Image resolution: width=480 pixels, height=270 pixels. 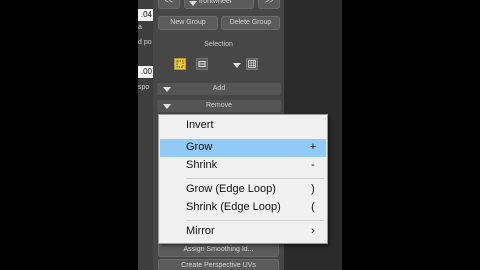 What do you see at coordinates (269, 4) in the screenshot?
I see `next-object-button: >>` at bounding box center [269, 4].